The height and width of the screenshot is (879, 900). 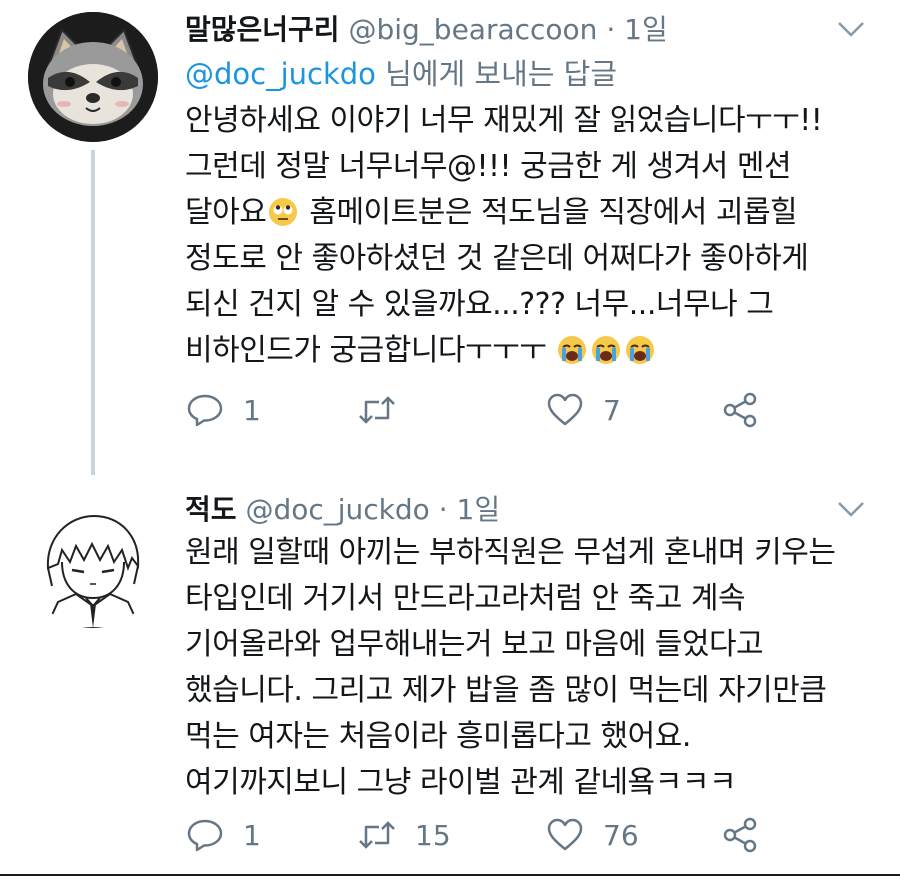 I want to click on tweet-text-line: 달아요 홈메이트분은 적도님을 직장에서 괴롭힐, so click(x=530, y=213).